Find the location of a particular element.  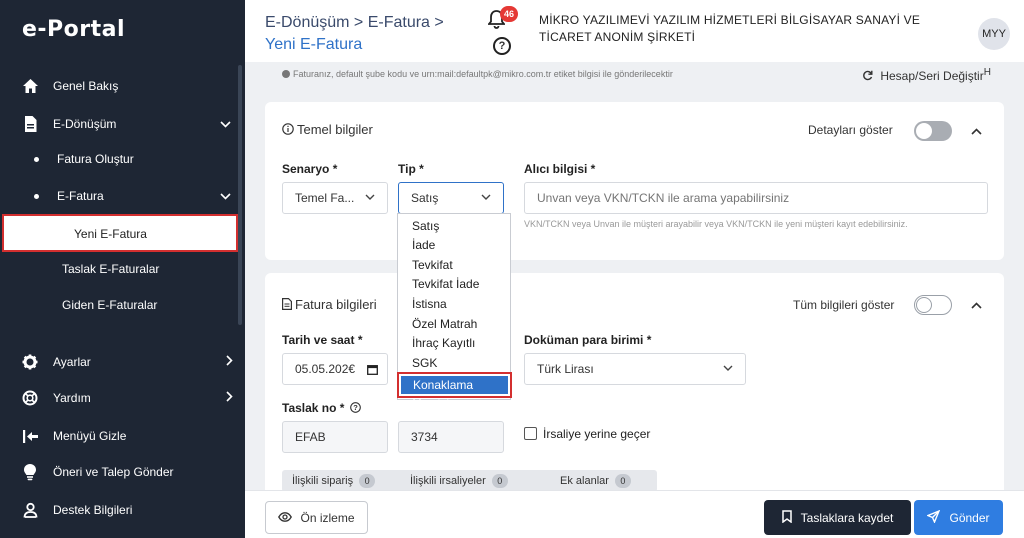

type-select: Satış is located at coordinates (451, 198).